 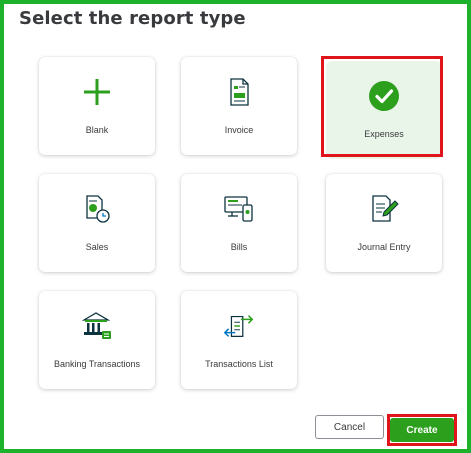 What do you see at coordinates (239, 247) in the screenshot?
I see `report-type-label: Bills` at bounding box center [239, 247].